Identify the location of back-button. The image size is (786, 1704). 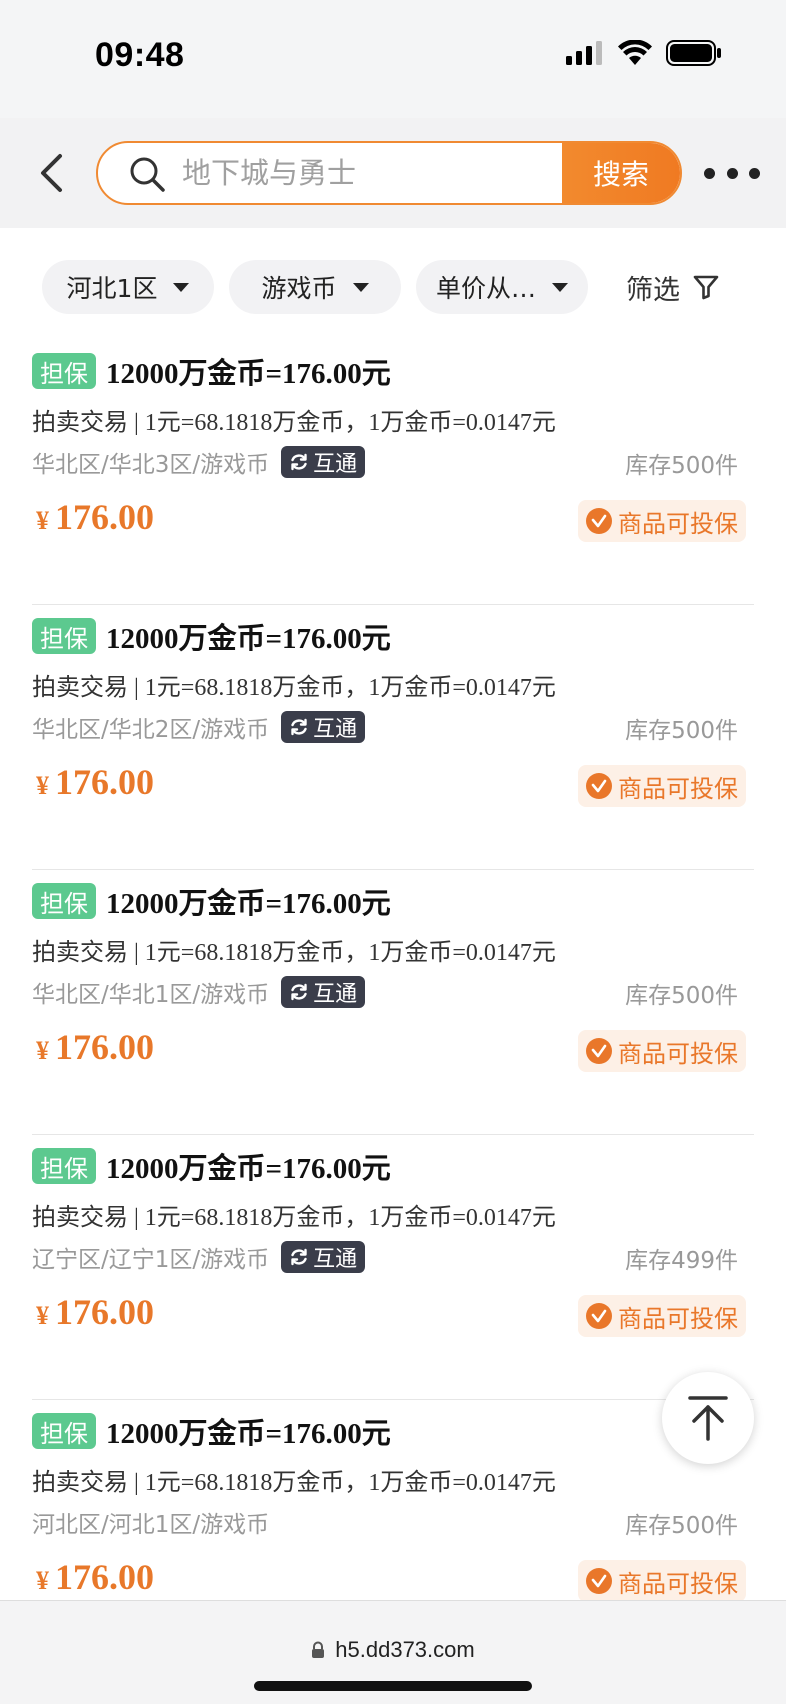
(51, 173).